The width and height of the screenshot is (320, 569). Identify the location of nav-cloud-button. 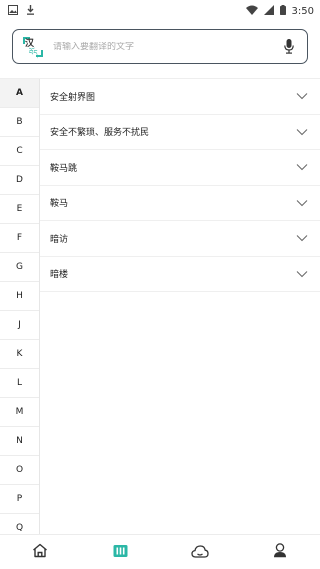
(200, 552).